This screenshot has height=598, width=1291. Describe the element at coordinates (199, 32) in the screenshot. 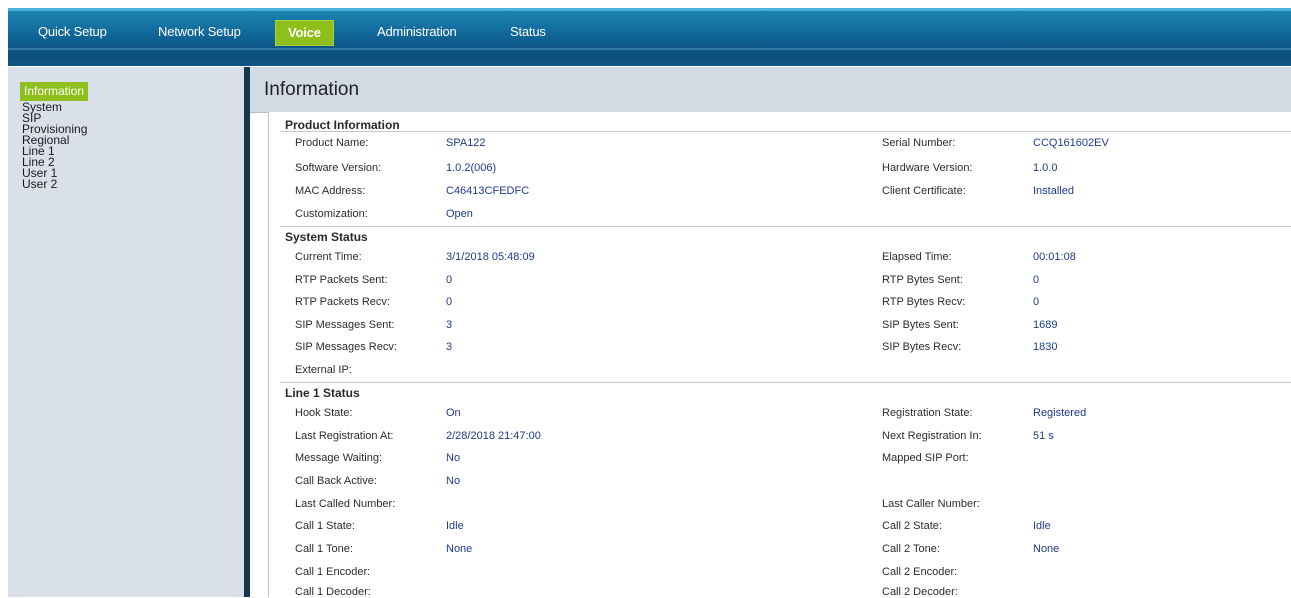

I see `tab-network-setup: Network Setup` at that location.